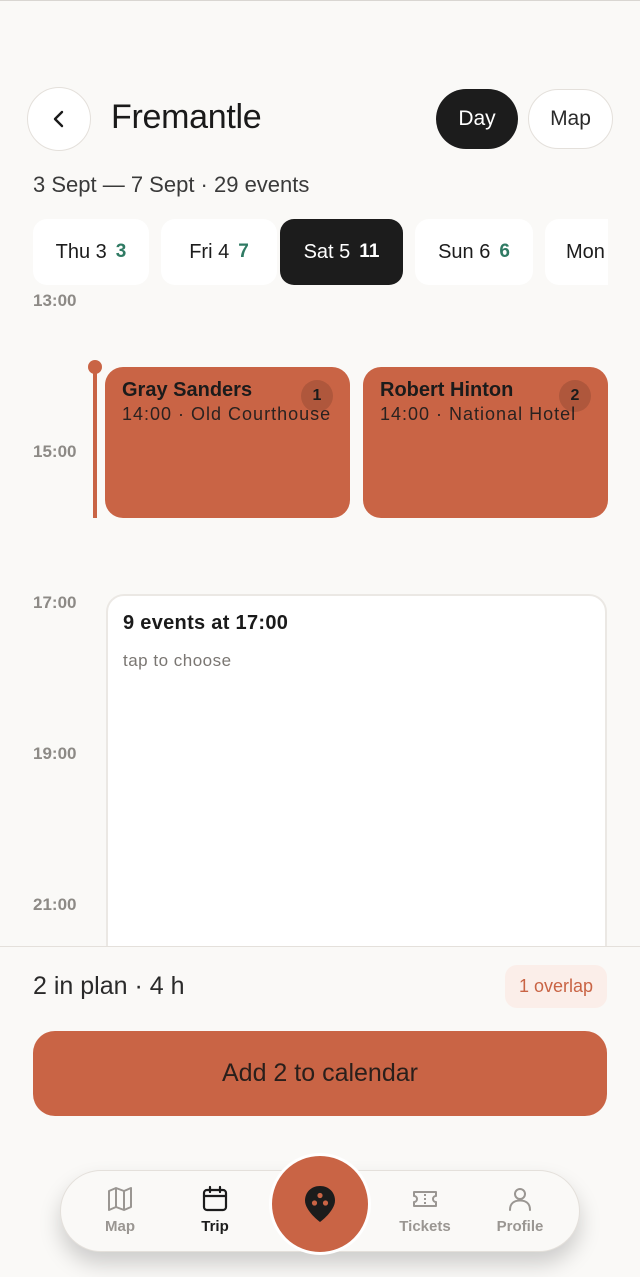 The height and width of the screenshot is (1277, 640). I want to click on tab-label: Trip, so click(215, 1226).